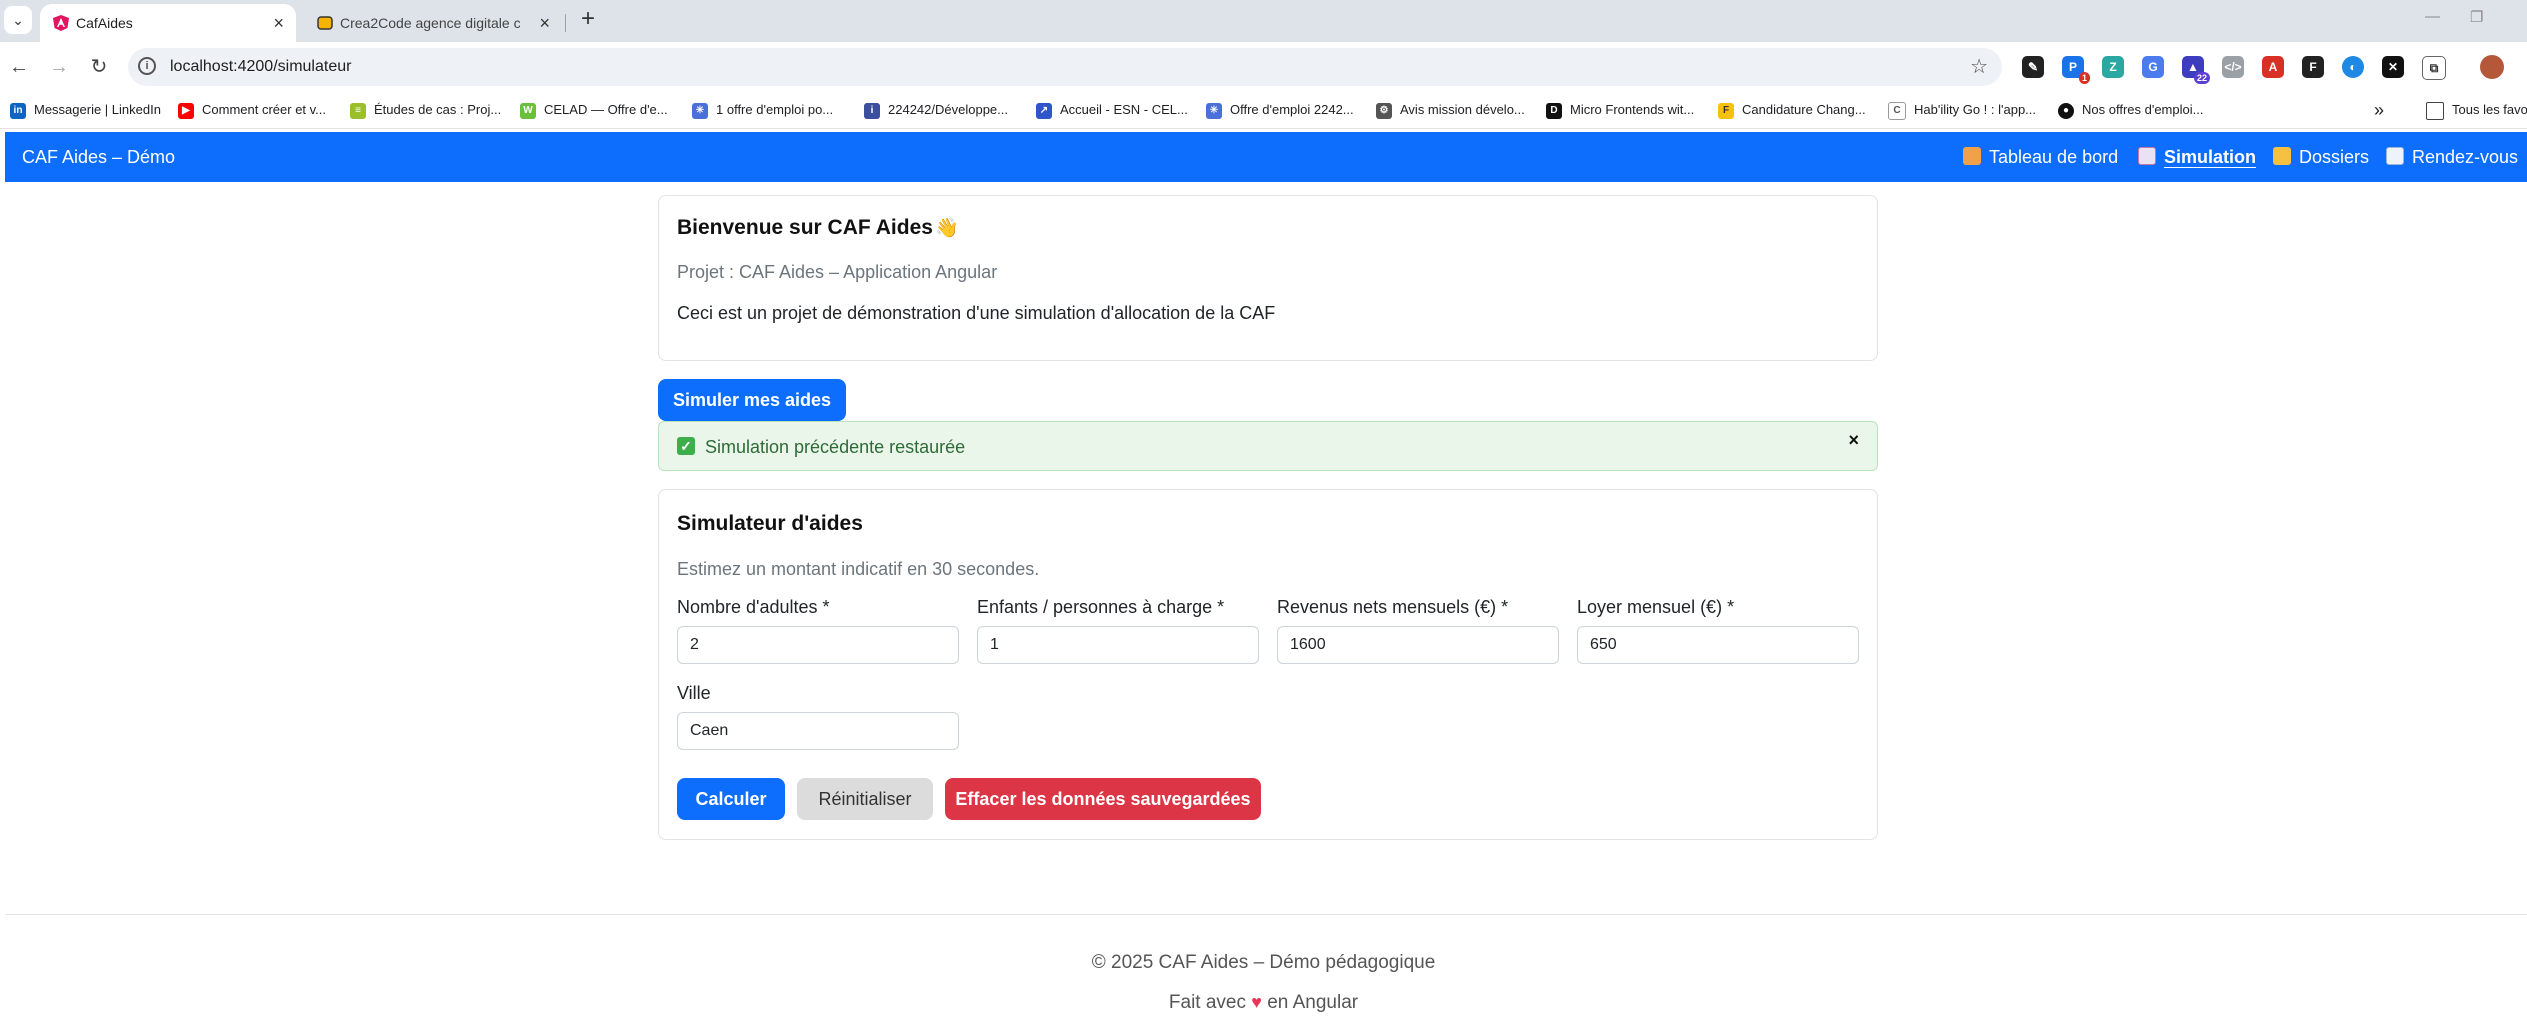 This screenshot has width=2527, height=1033. What do you see at coordinates (1263, 962) in the screenshot?
I see `footer-copyright: © 2025 CAF Aides – Démo pédagogique` at bounding box center [1263, 962].